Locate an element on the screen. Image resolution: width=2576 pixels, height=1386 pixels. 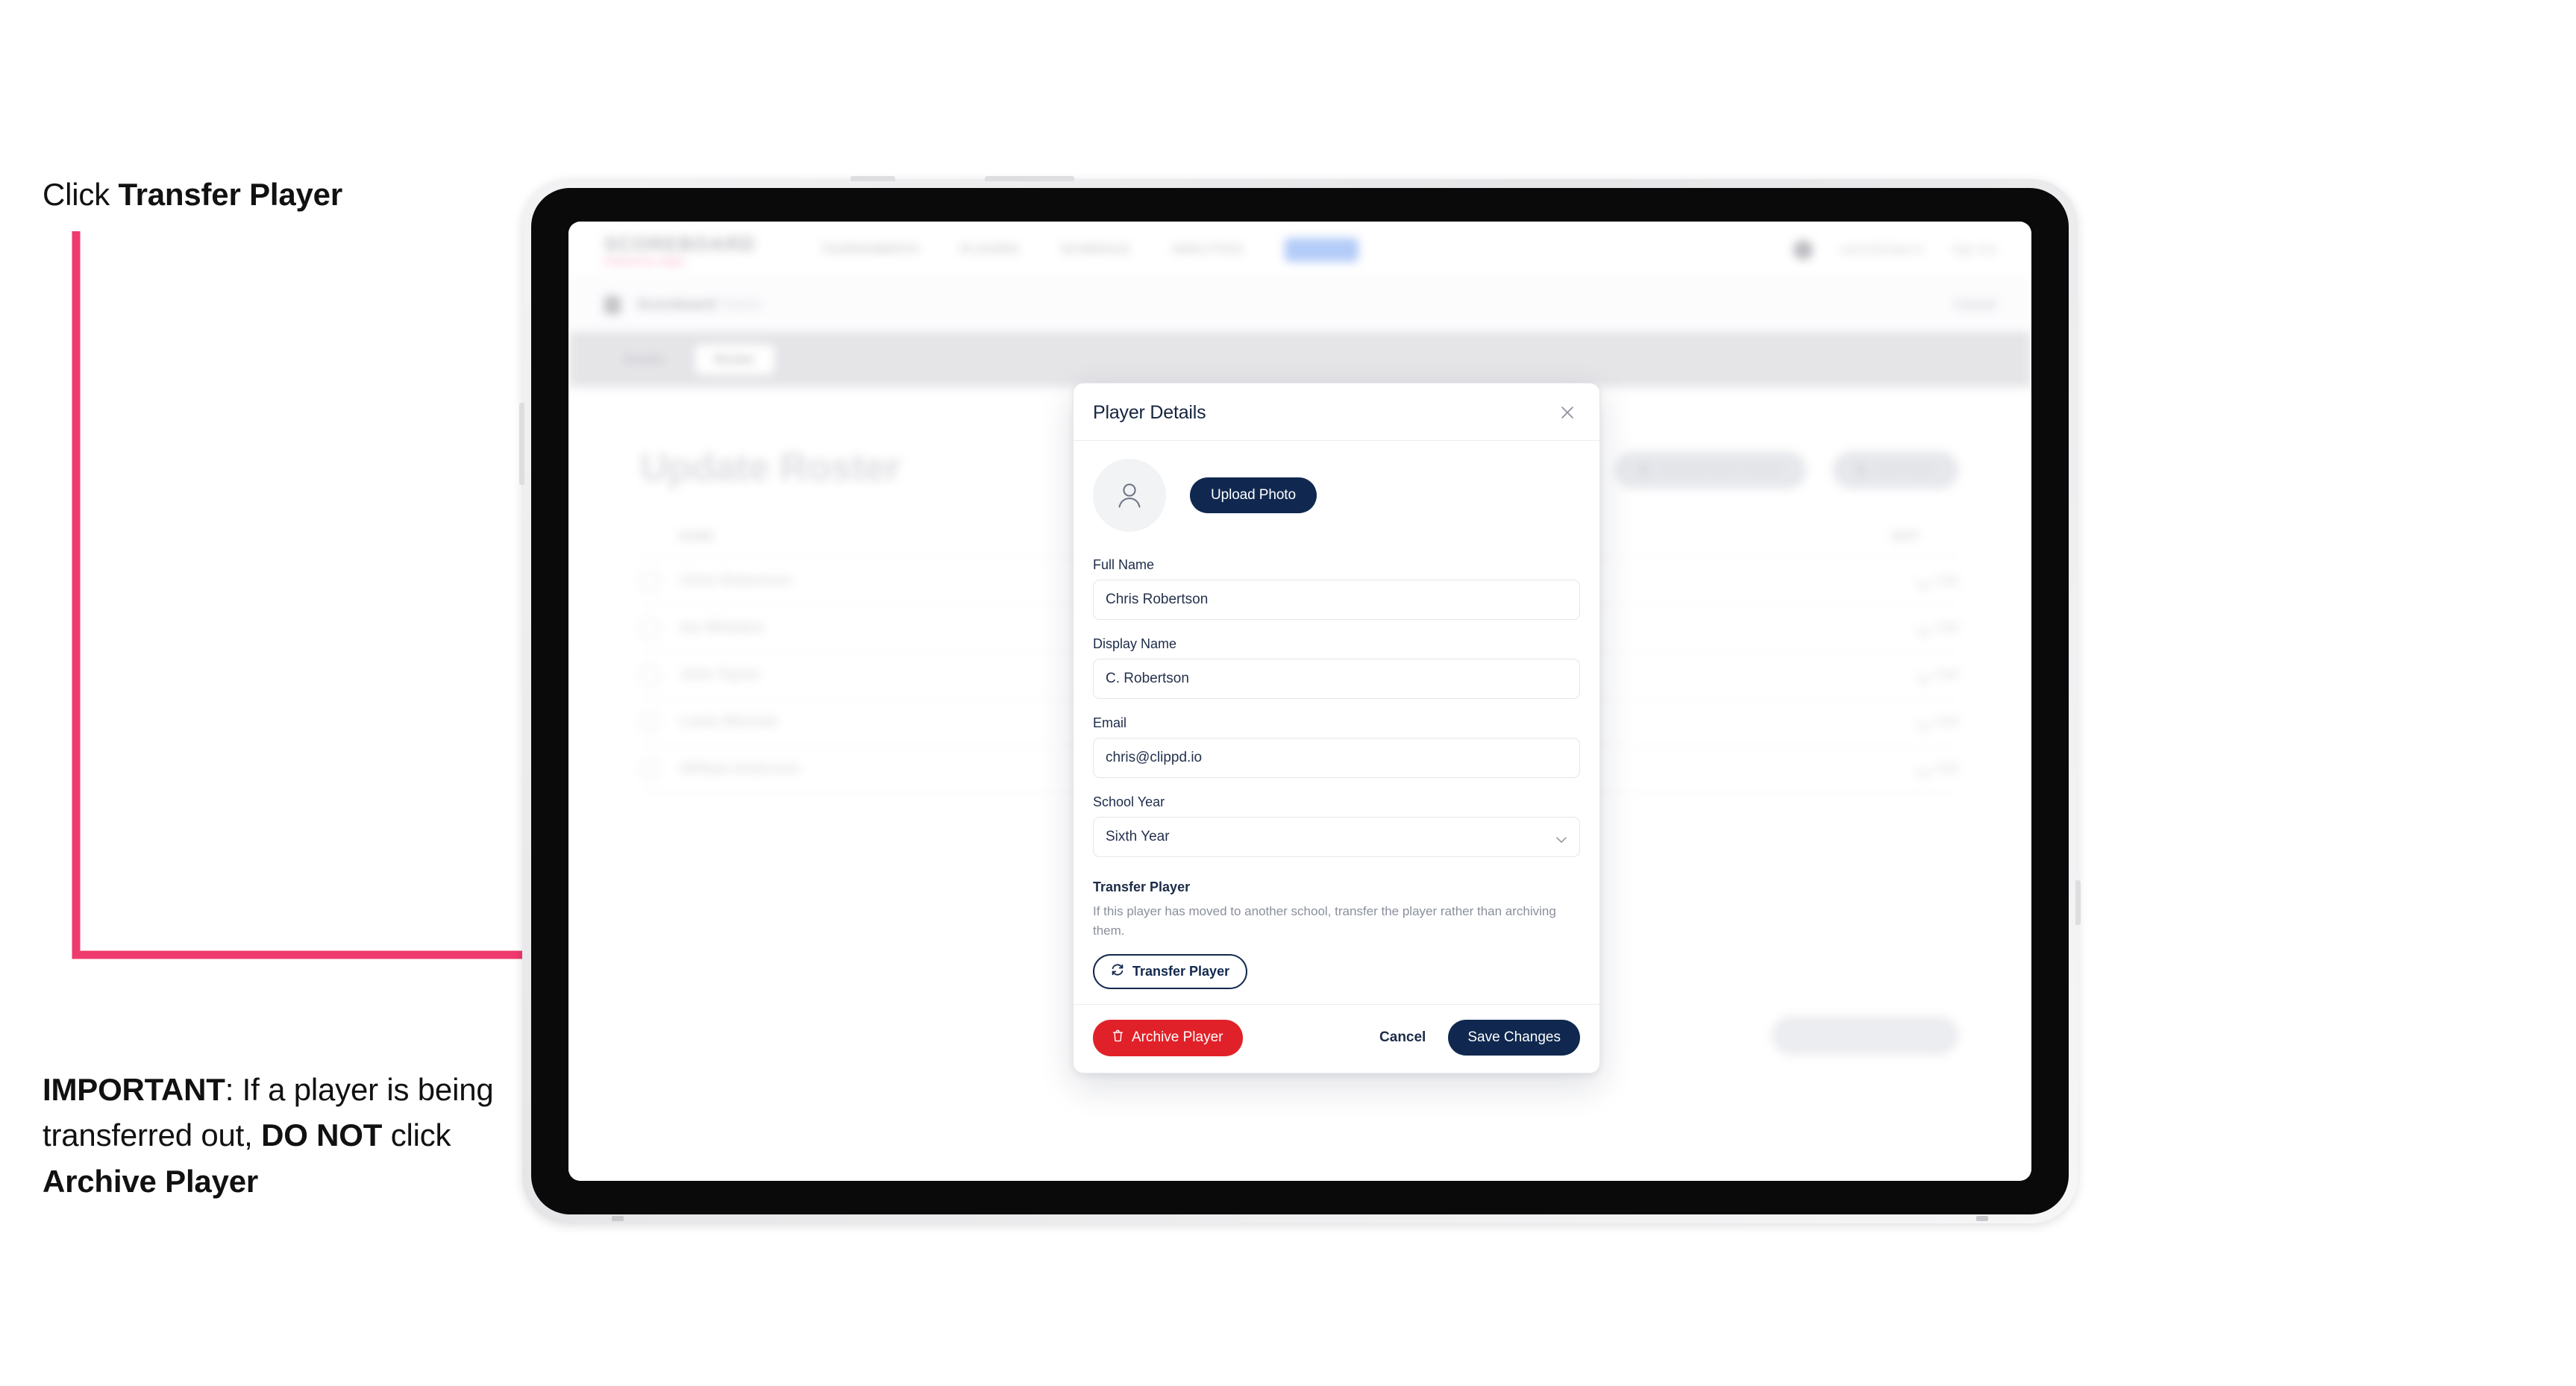
footer-right-actions: Cancel Save Changes is located at coordinates (1479, 1038).